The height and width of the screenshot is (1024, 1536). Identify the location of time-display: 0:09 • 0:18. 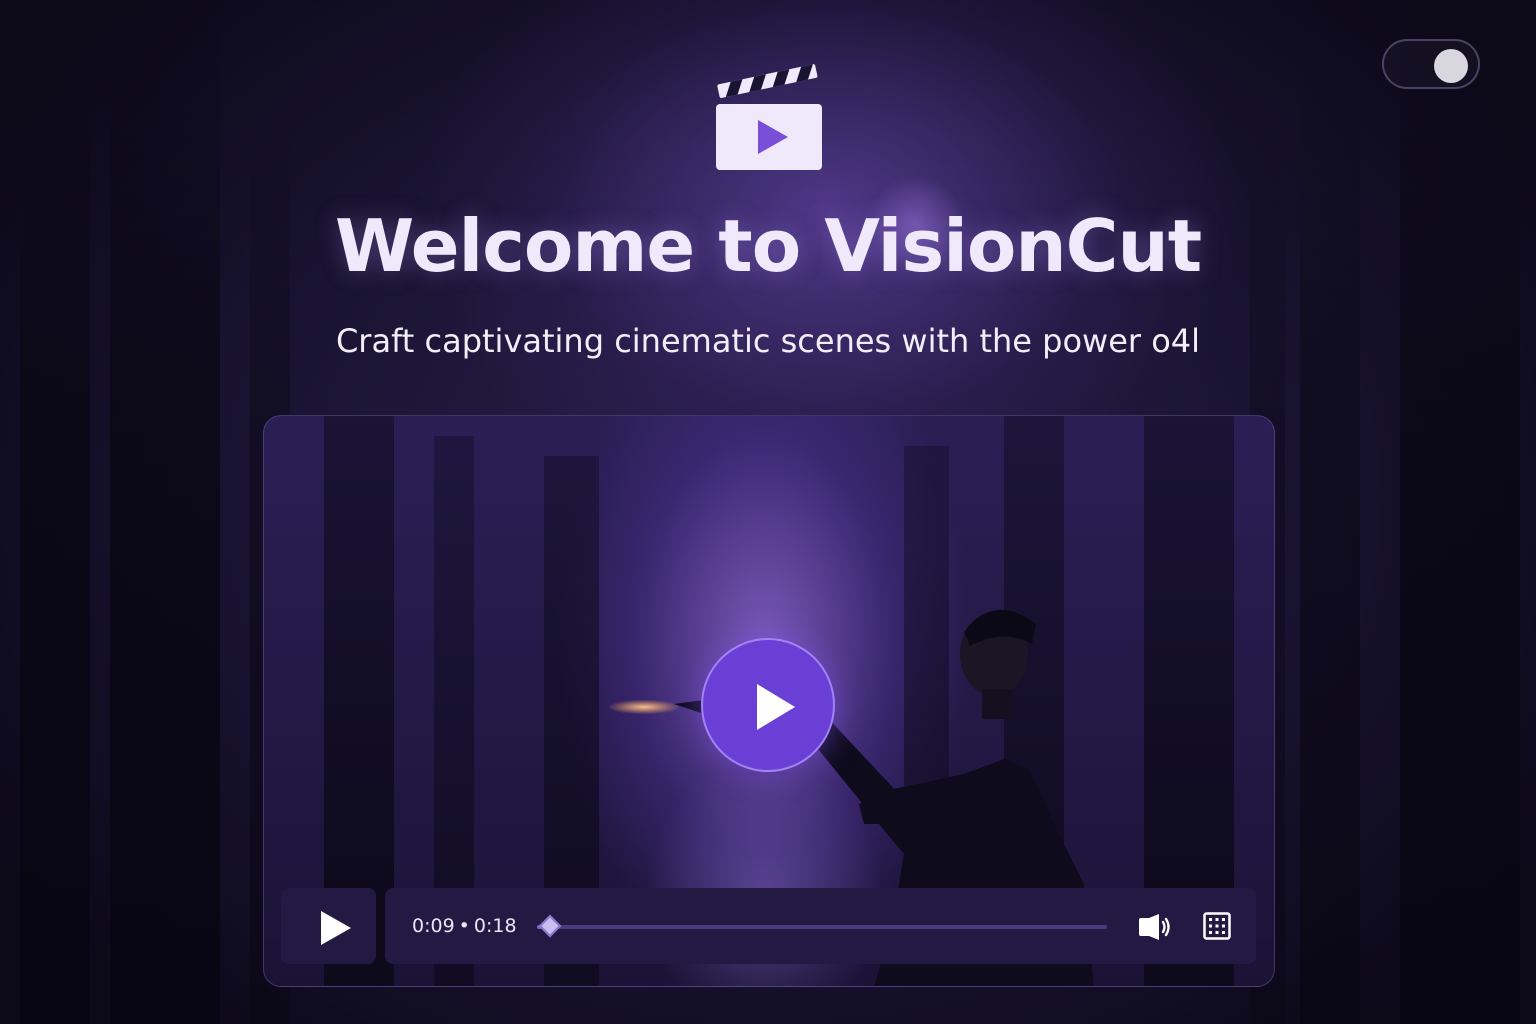
(464, 926).